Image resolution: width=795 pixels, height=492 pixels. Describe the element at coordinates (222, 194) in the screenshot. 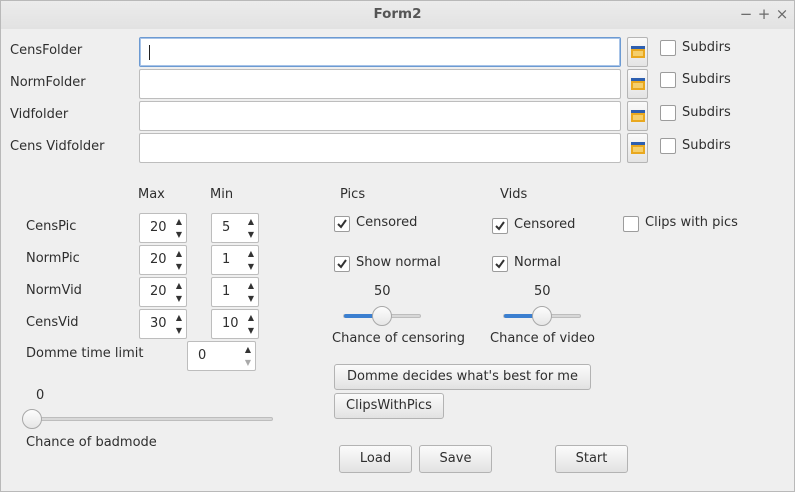

I see `min-header: Min` at that location.